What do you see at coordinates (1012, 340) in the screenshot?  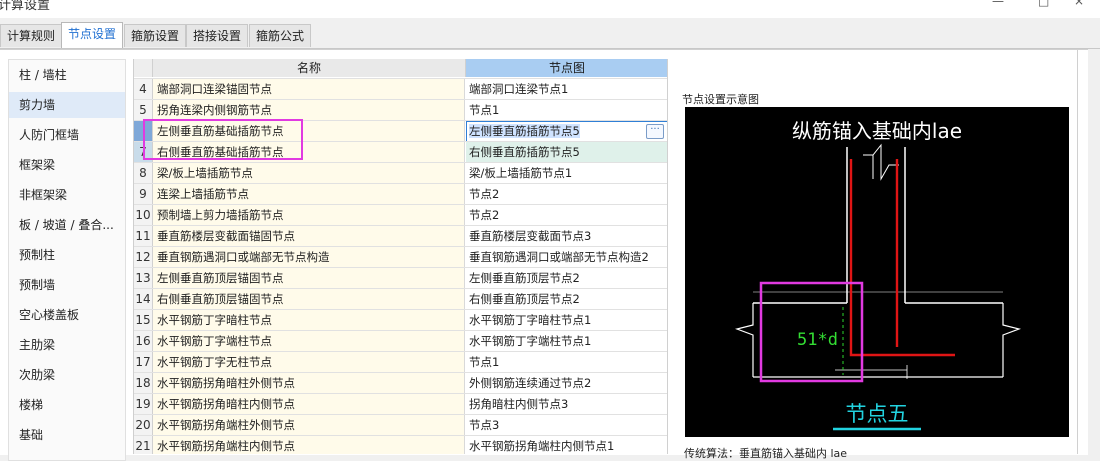 I see `foundation-right-break` at bounding box center [1012, 340].